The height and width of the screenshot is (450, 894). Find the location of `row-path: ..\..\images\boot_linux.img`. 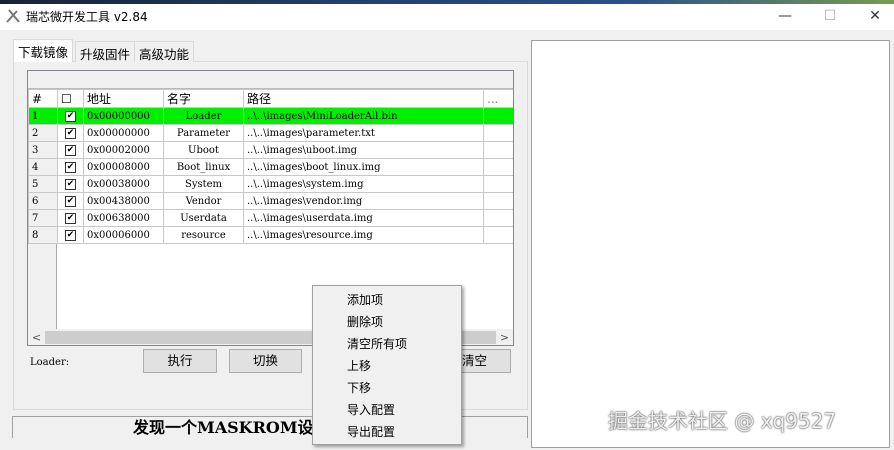

row-path: ..\..\images\boot_linux.img is located at coordinates (363, 167).